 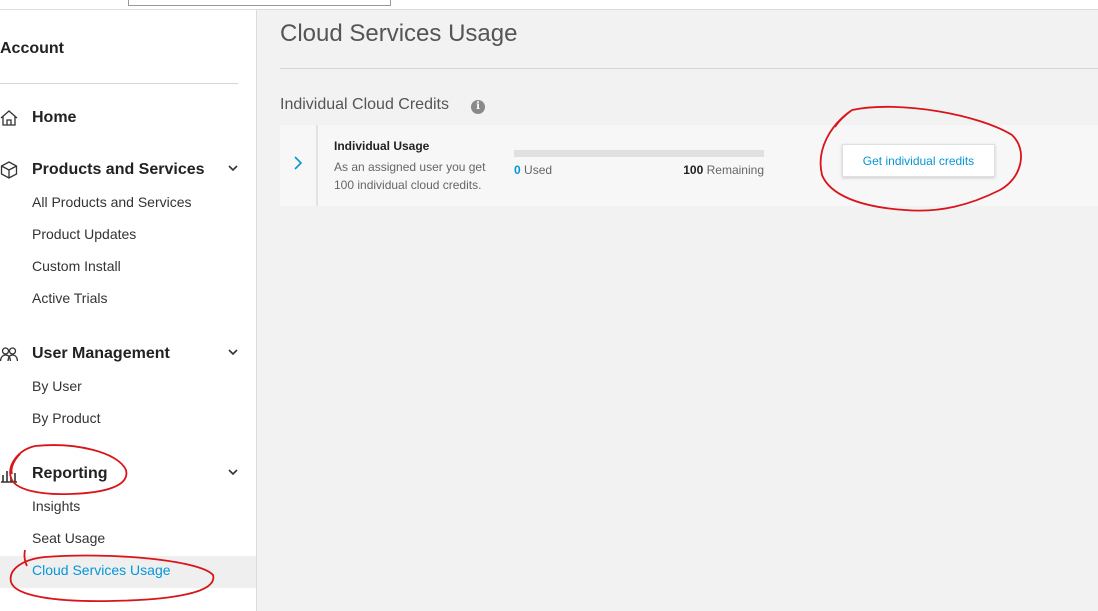 I want to click on used-count: 0 Used, so click(x=533, y=170).